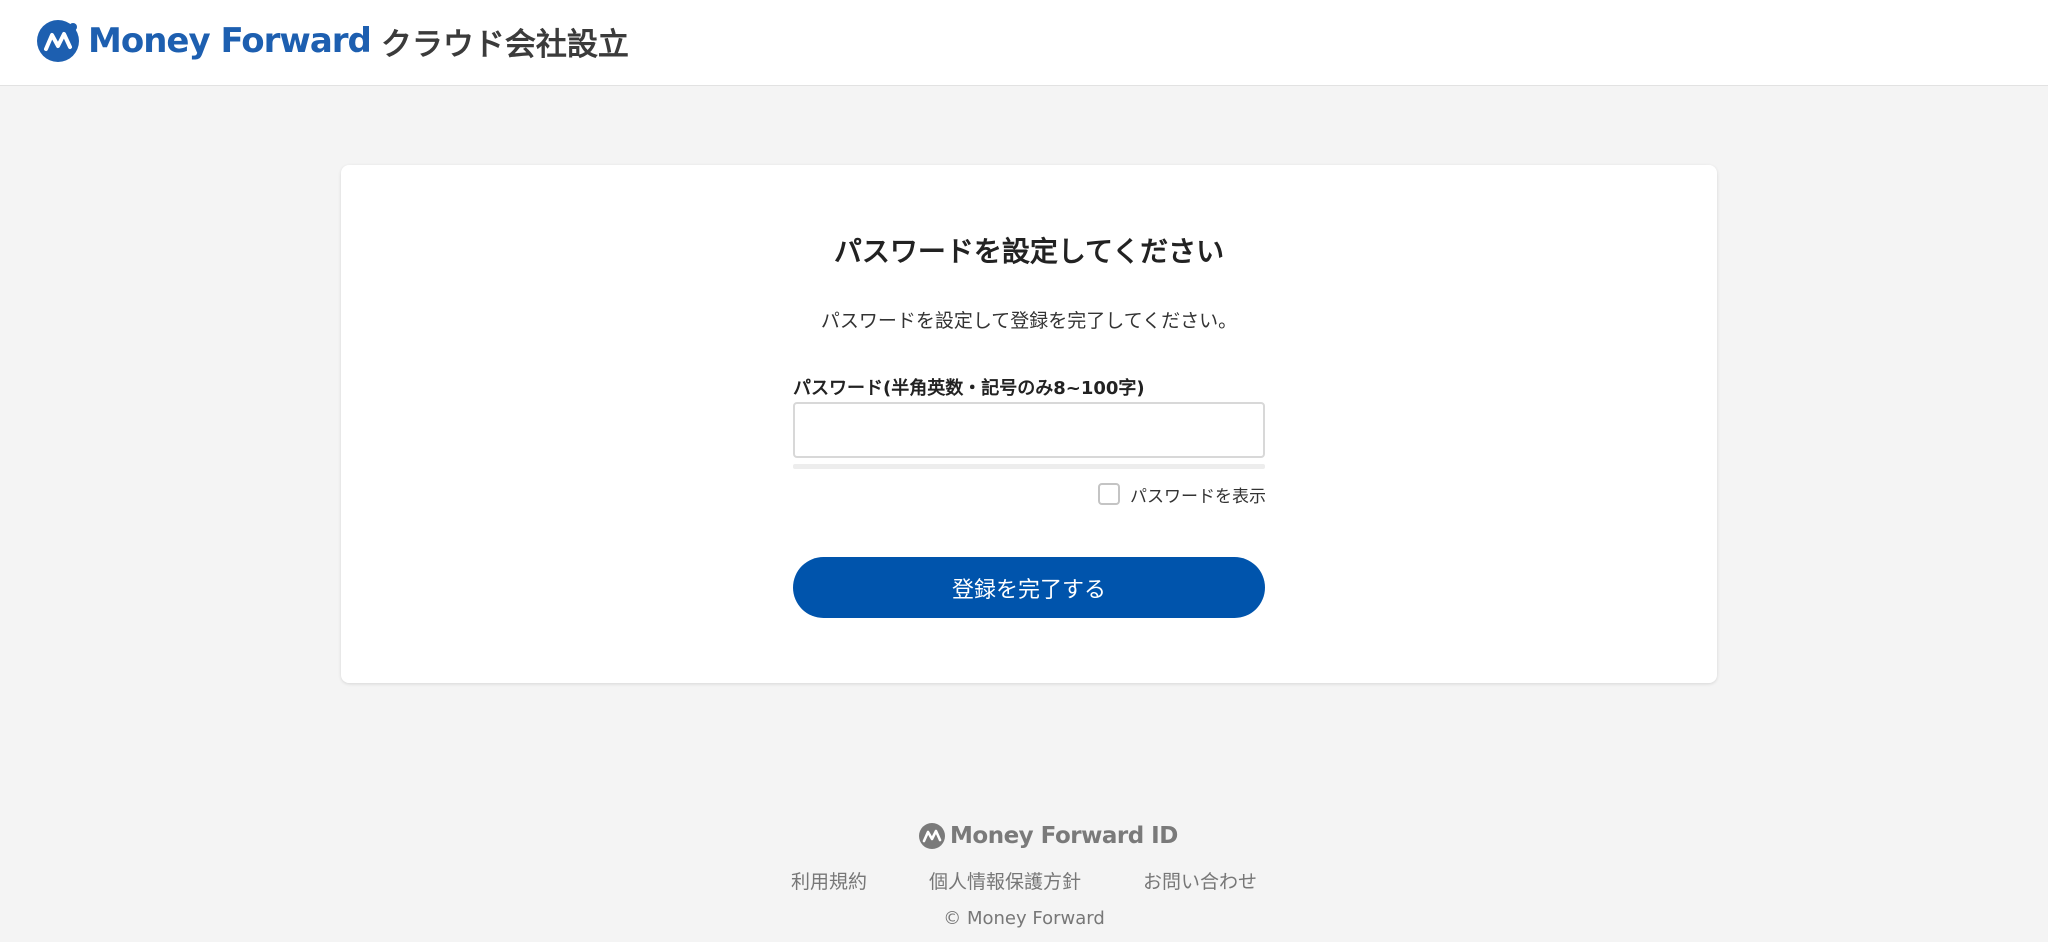  I want to click on brand-name: Money Forward, so click(230, 41).